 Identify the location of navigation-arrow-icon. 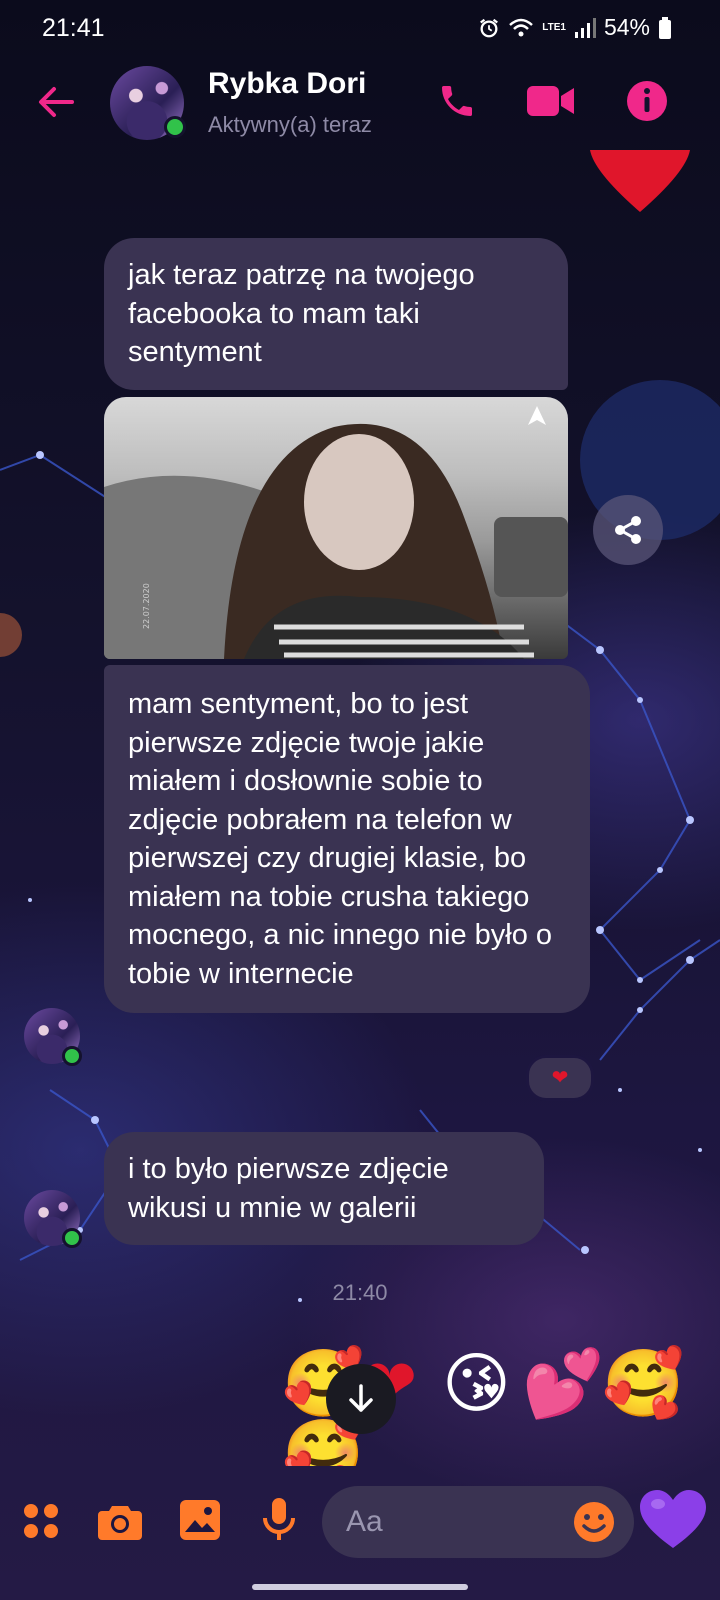
(537, 415).